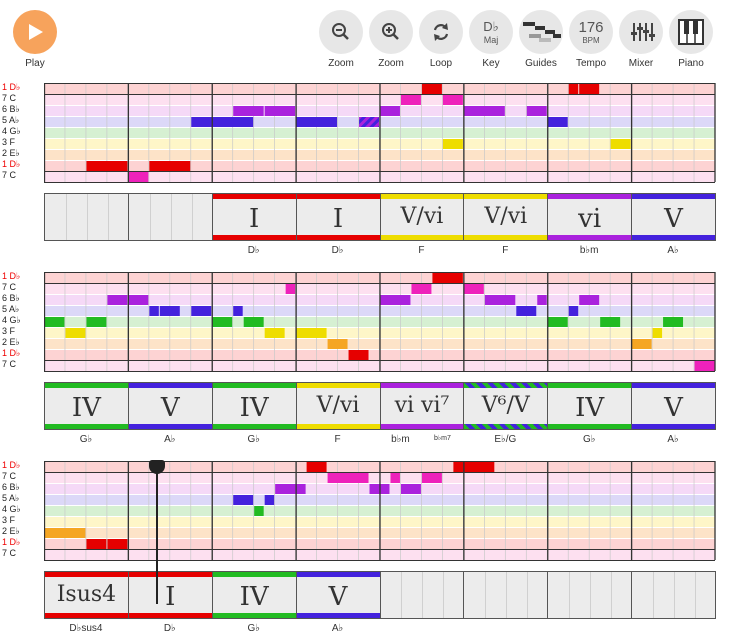 The image size is (729, 634). I want to click on mixer-button, so click(641, 32).